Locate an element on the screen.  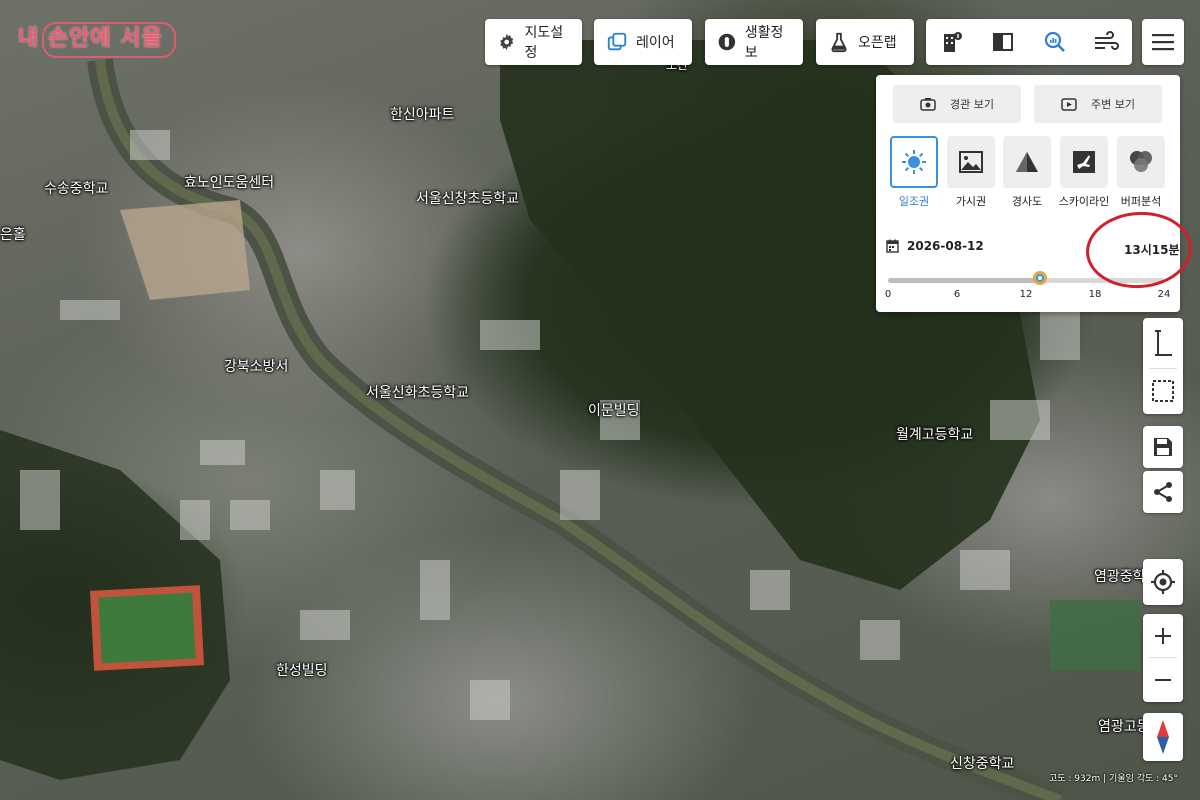
building-info-button is located at coordinates (952, 42).